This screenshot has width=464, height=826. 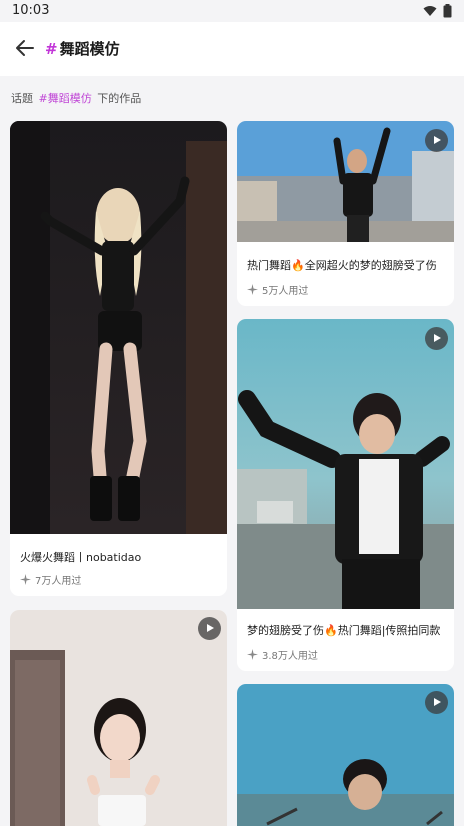 I want to click on hash-symbol: #, so click(x=51, y=49).